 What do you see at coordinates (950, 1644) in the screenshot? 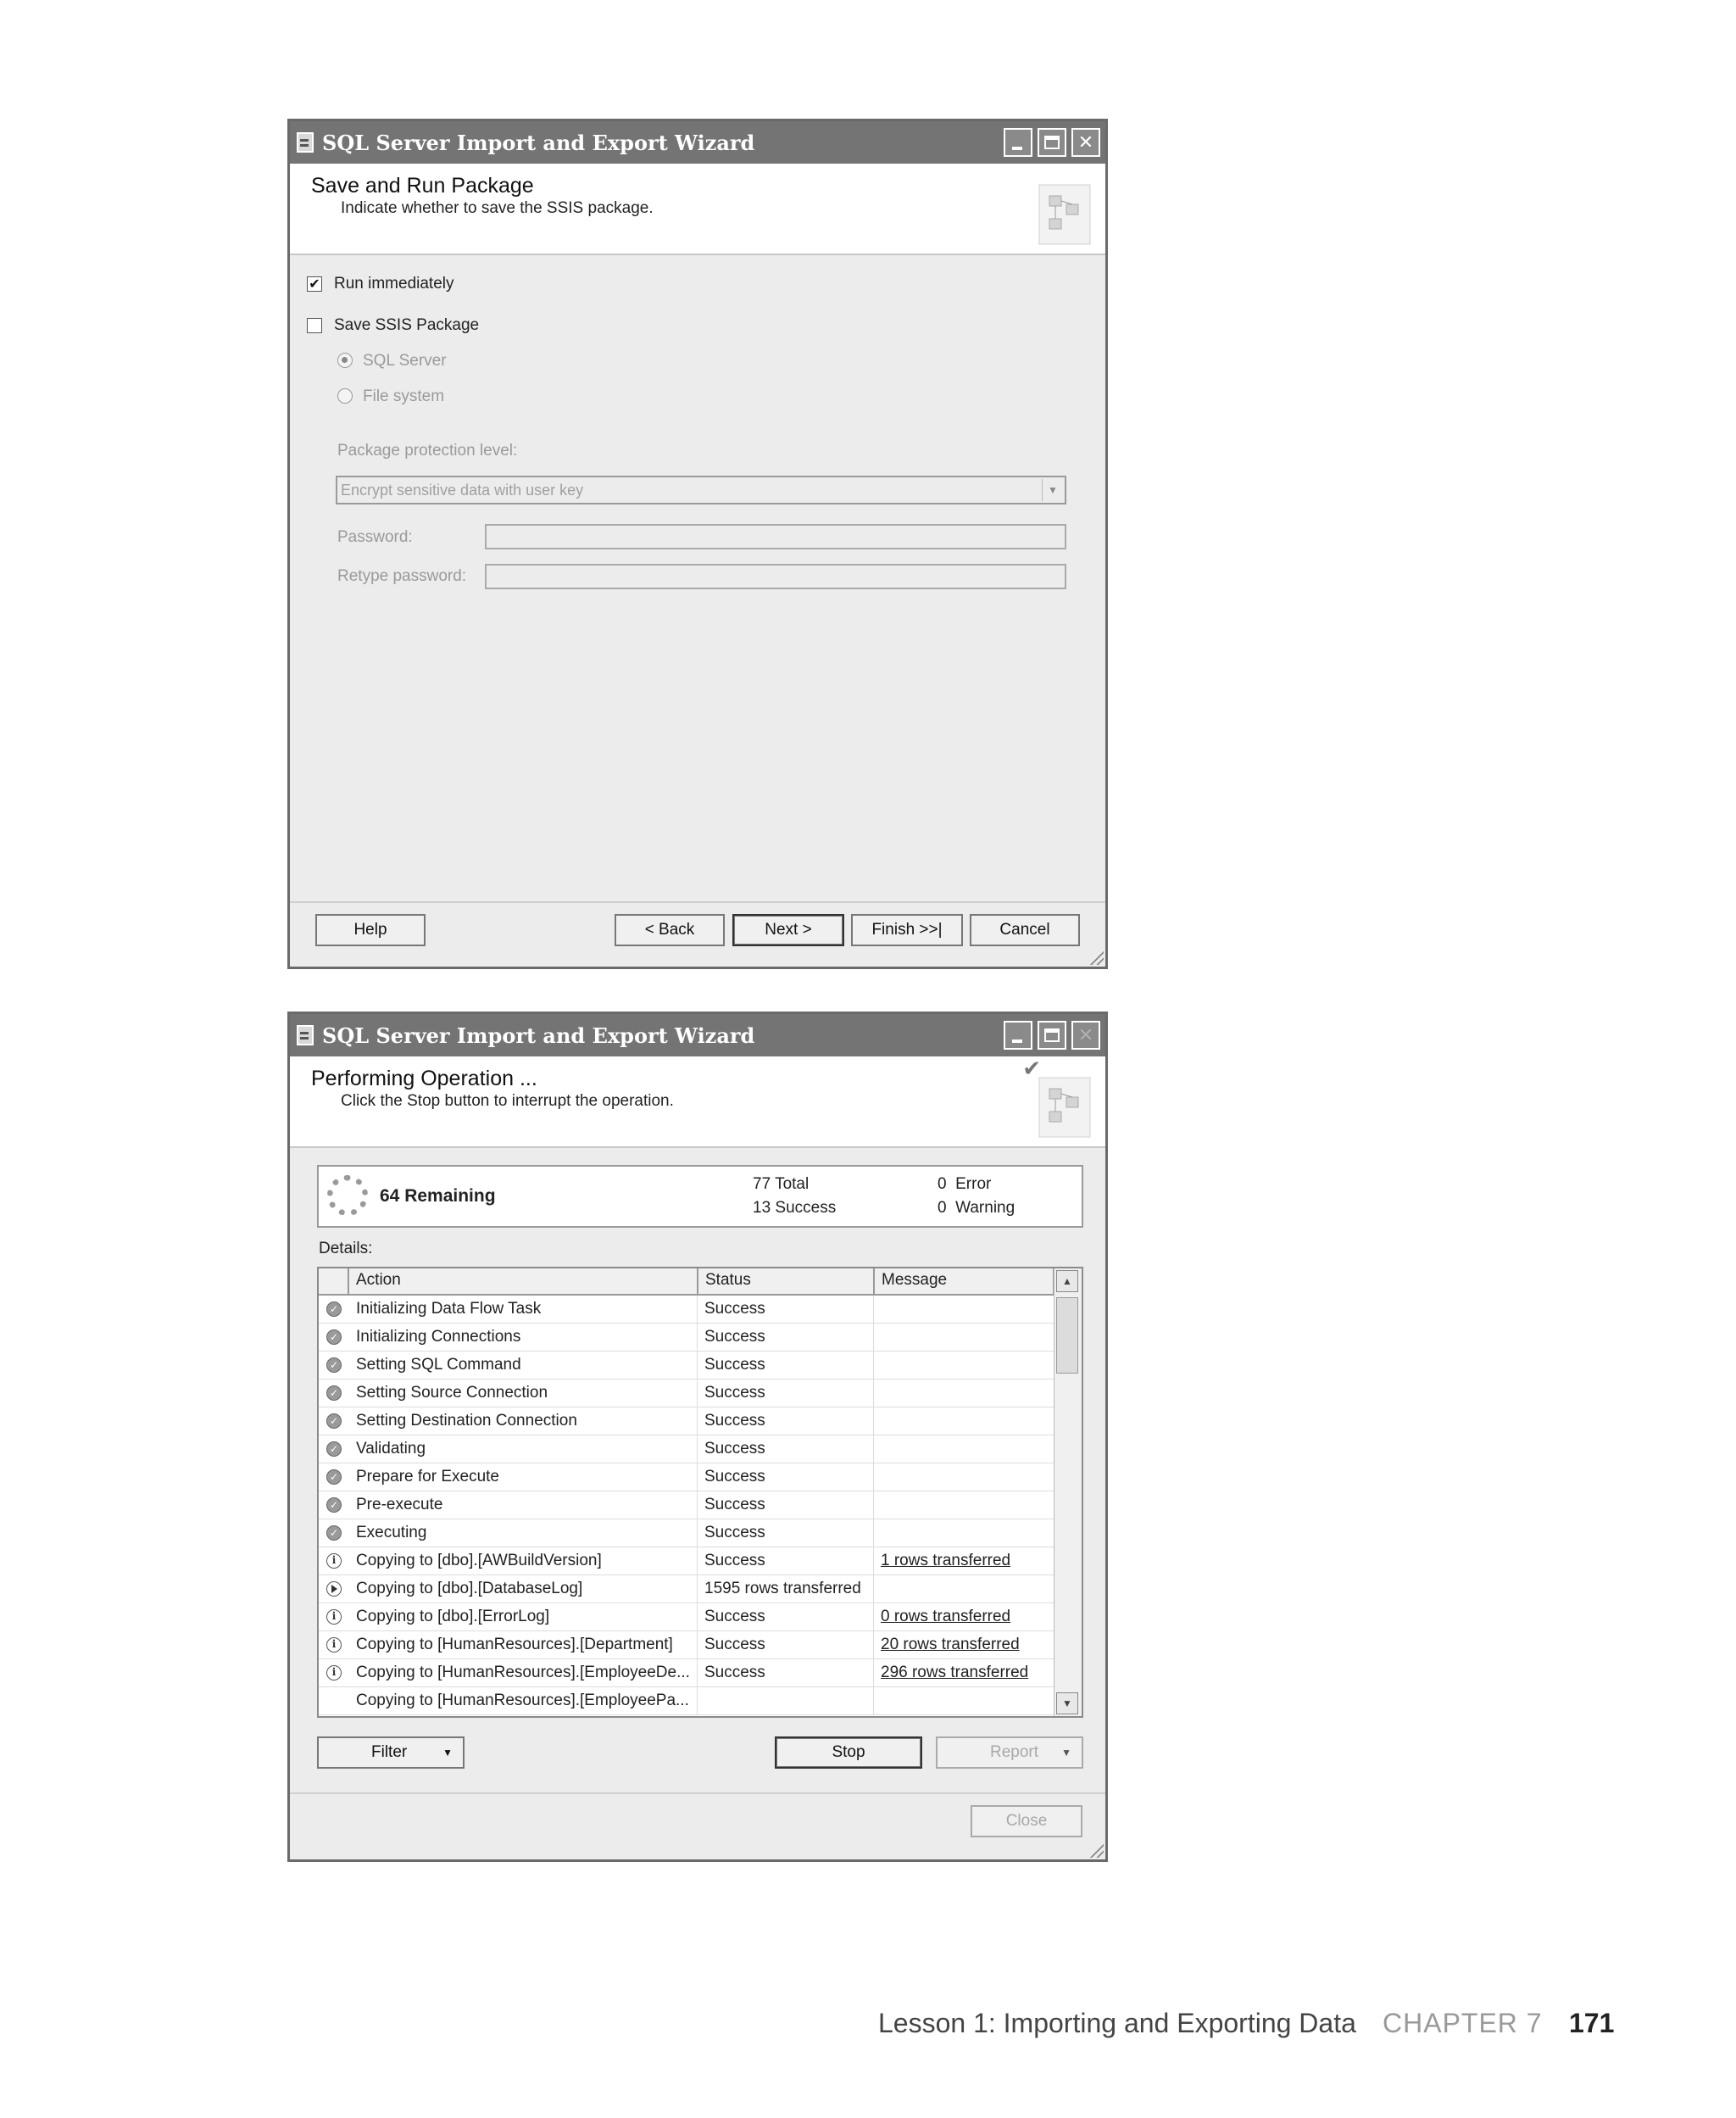
I see `message-link: 20 rows transferred` at bounding box center [950, 1644].